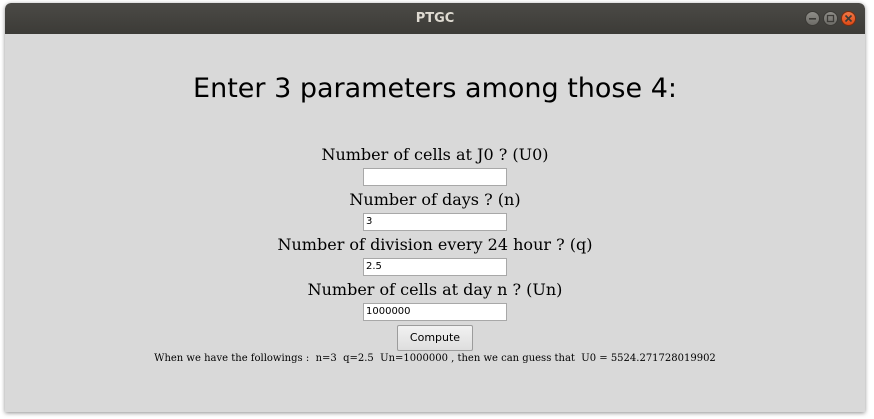 The image size is (874, 419). Describe the element at coordinates (435, 289) in the screenshot. I see `un-label: Number of cells at day n ? (Un)` at that location.